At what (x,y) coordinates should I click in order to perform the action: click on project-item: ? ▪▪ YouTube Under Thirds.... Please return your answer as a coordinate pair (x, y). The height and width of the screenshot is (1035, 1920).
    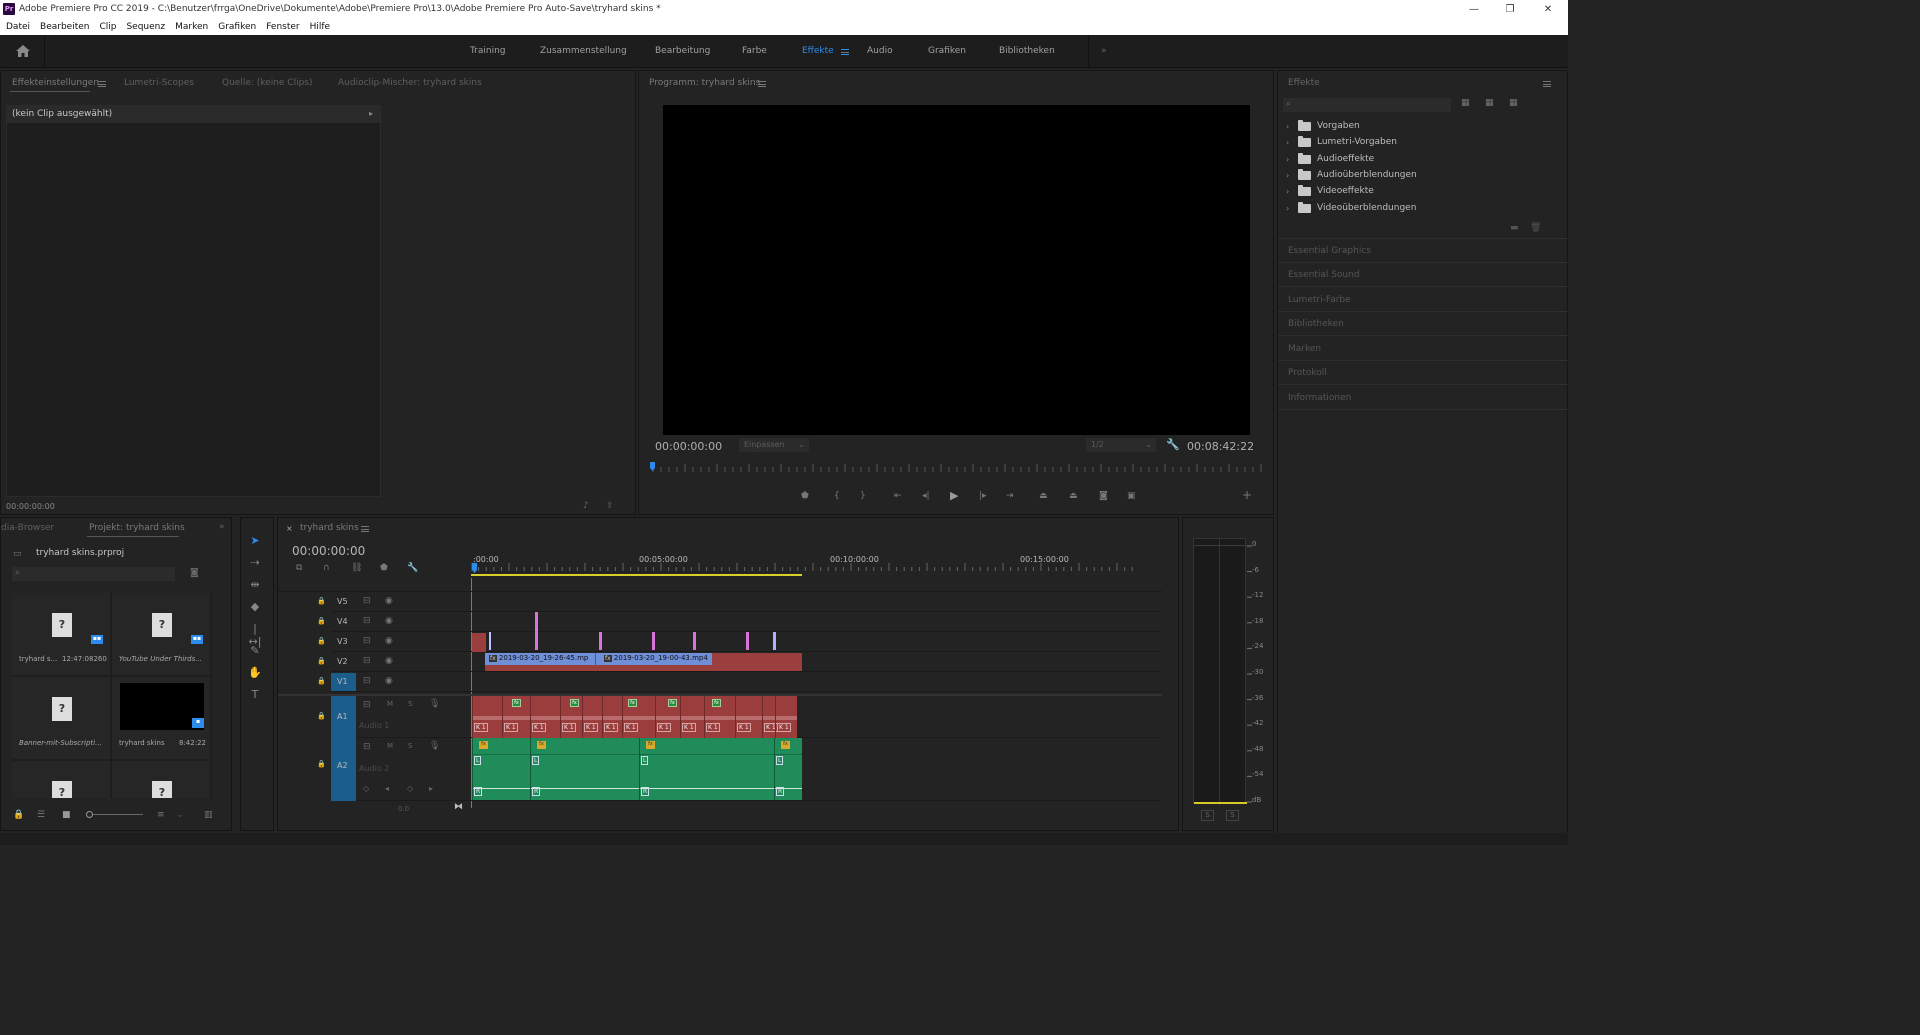
    Looking at the image, I should click on (161, 634).